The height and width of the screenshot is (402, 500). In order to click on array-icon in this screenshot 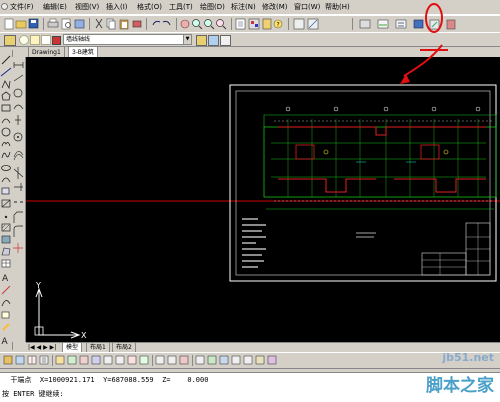, I will do `click(44, 360)`.